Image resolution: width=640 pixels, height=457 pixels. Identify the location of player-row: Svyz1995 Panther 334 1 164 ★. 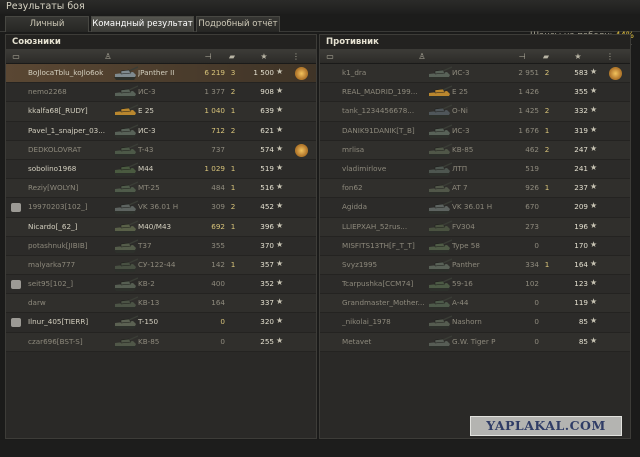
(475, 265).